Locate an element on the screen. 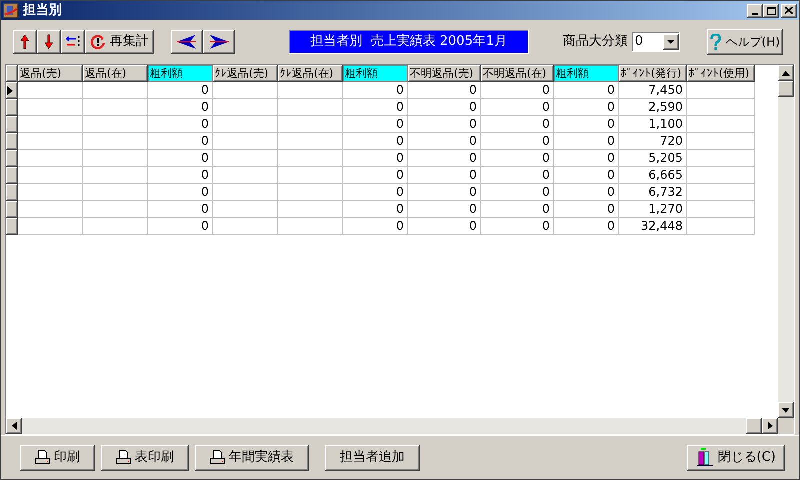 The image size is (800, 480). column-header: 返品(在) is located at coordinates (115, 73).